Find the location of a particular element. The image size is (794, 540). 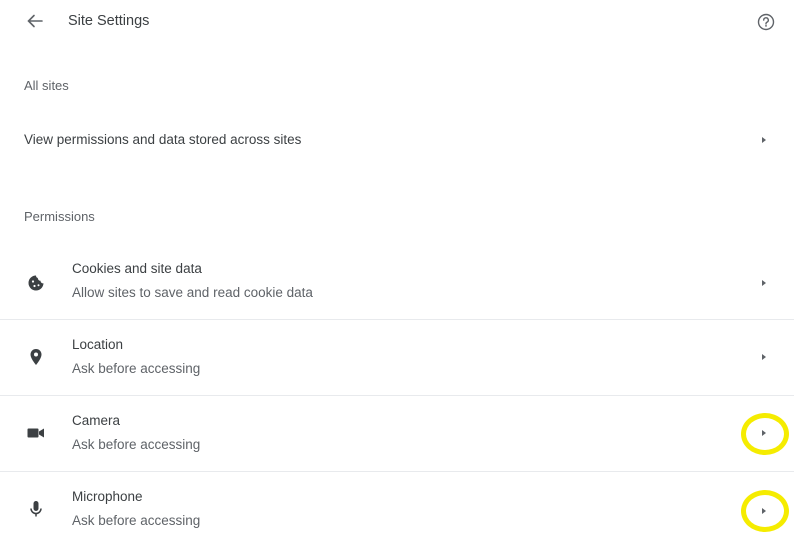

page-title: Site Settings is located at coordinates (109, 21).